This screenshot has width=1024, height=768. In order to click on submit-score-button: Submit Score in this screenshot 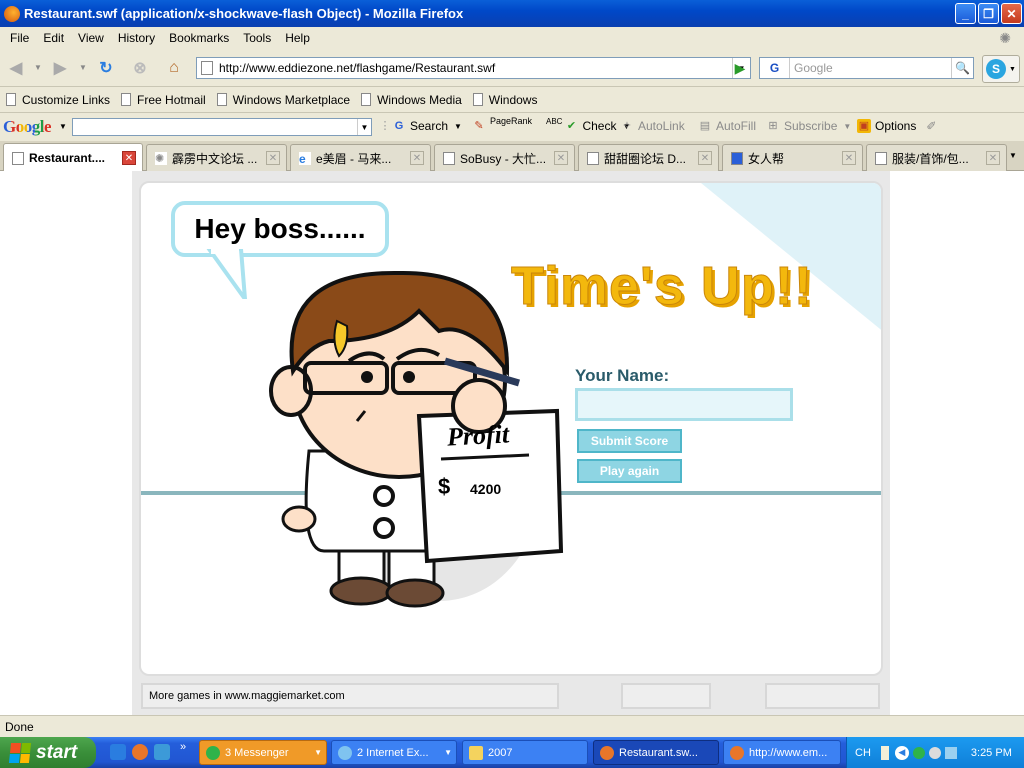, I will do `click(629, 441)`.